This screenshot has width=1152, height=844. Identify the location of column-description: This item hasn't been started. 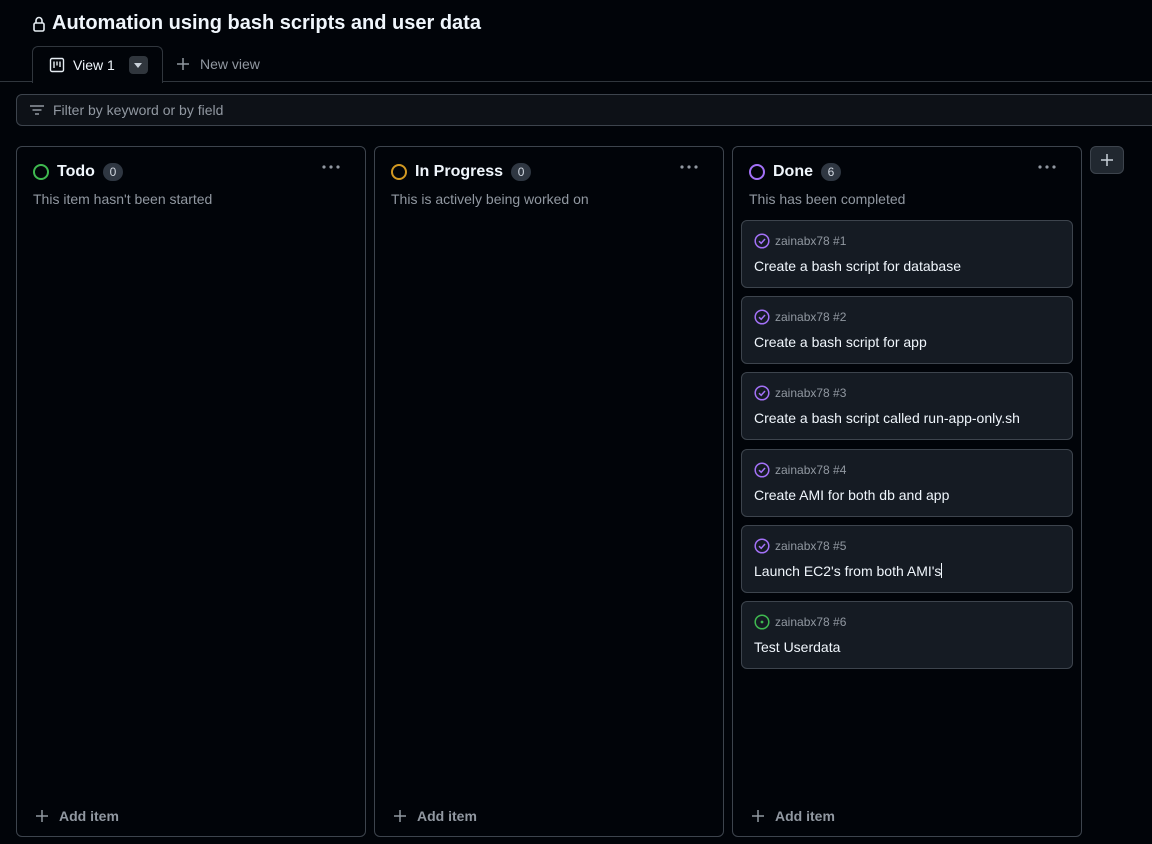
(123, 199).